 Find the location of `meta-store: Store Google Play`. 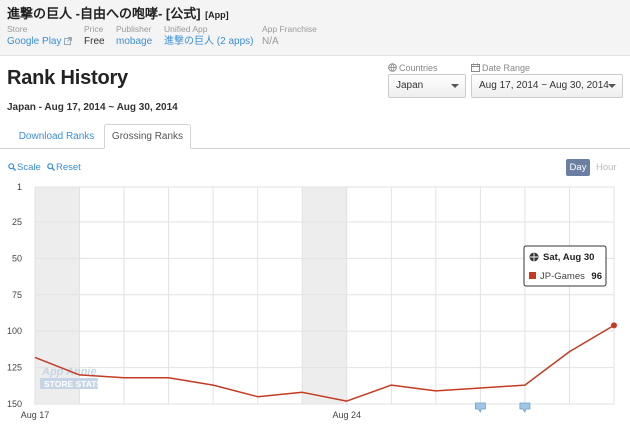

meta-store: Store Google Play is located at coordinates (40, 36).